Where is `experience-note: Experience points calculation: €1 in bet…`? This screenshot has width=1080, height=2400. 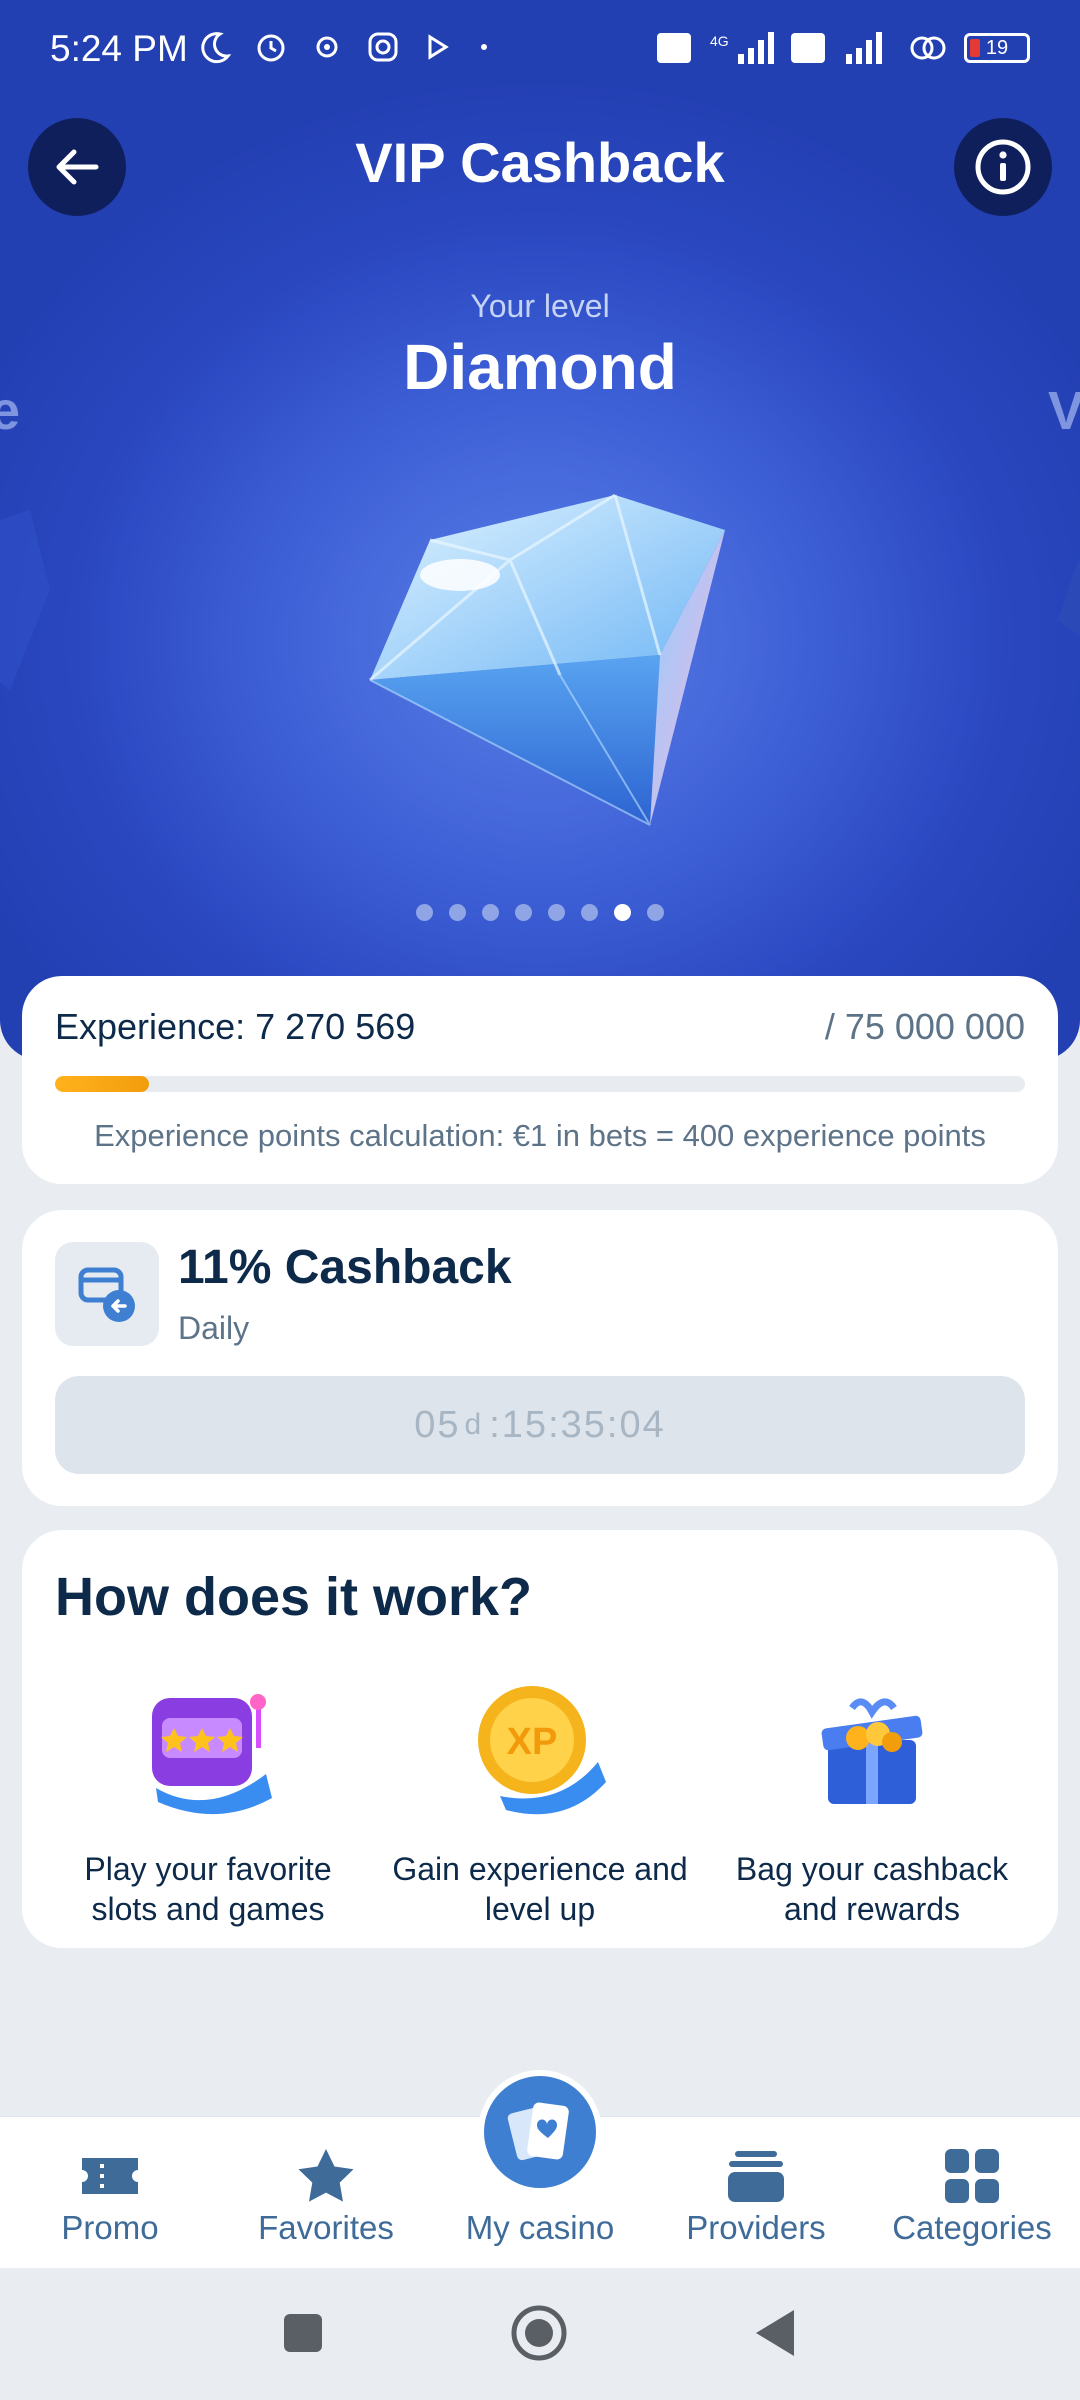 experience-note: Experience points calculation: €1 in bet… is located at coordinates (540, 1135).